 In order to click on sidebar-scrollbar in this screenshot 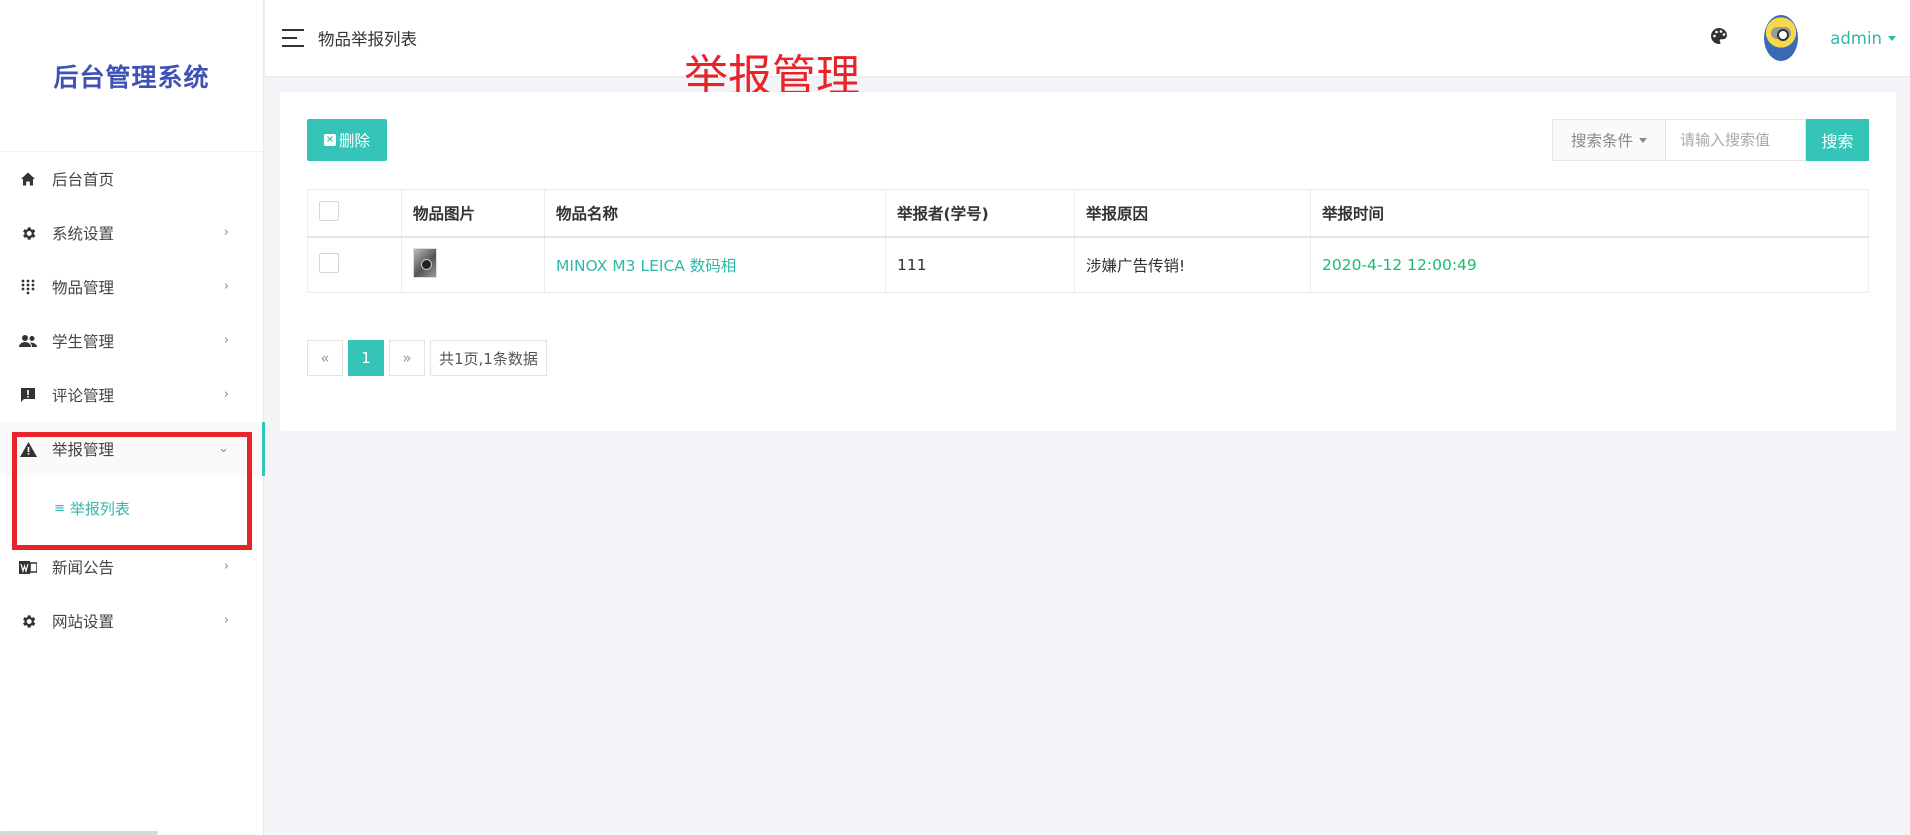, I will do `click(79, 833)`.